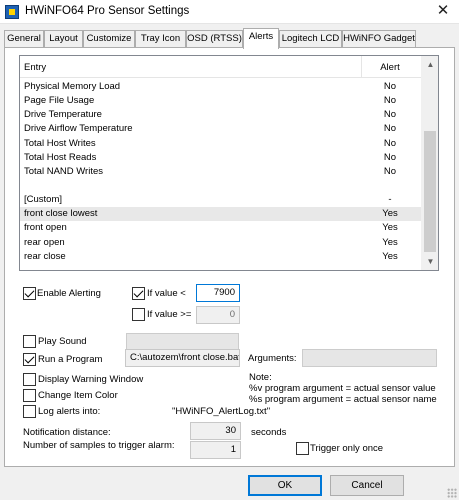 The width and height of the screenshot is (459, 500). What do you see at coordinates (69, 411) in the screenshot?
I see `log-alerts-label: Log alerts into:` at bounding box center [69, 411].